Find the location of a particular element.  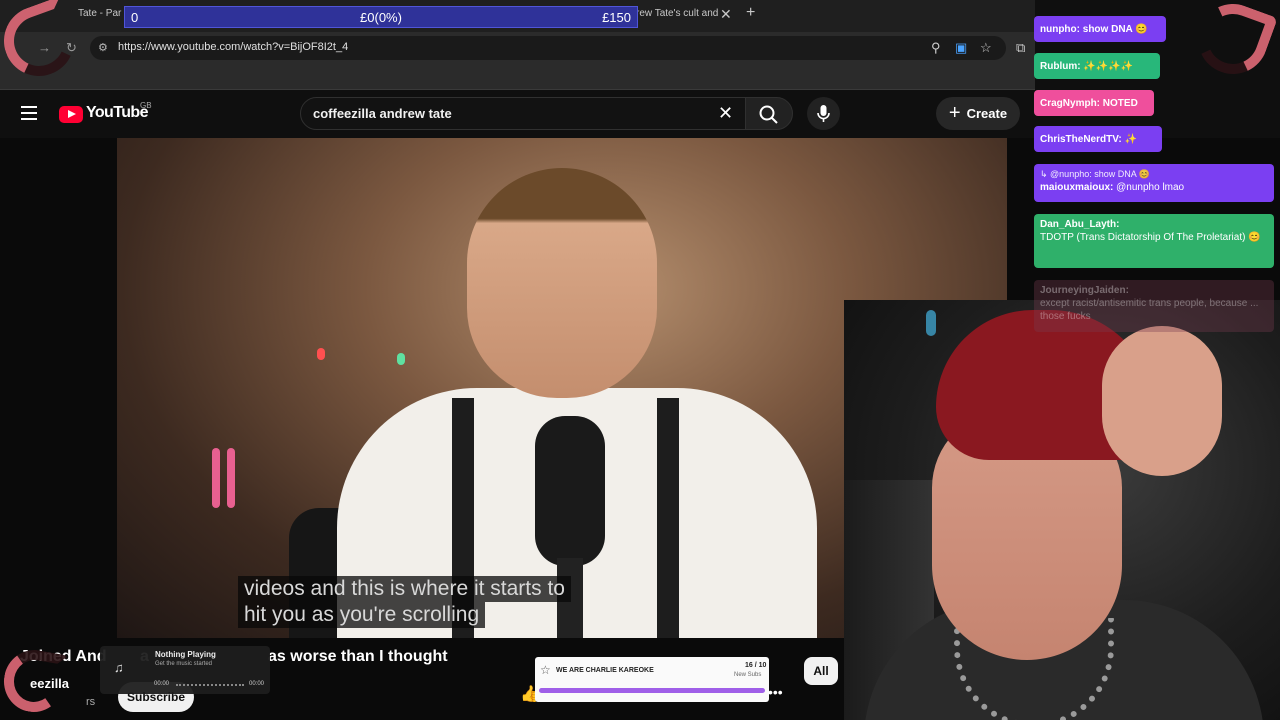

chat-text: NOTED is located at coordinates (1120, 103).